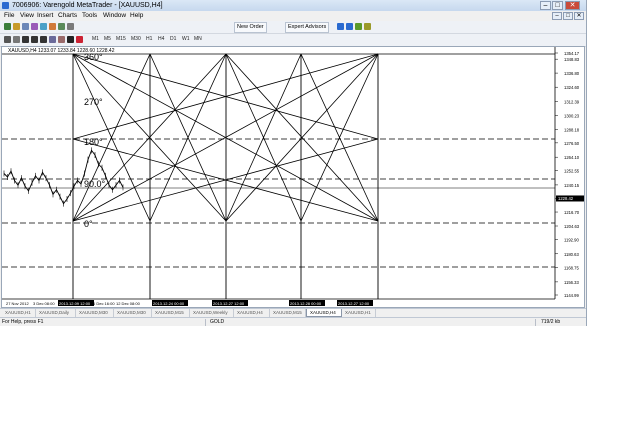 This screenshot has height=433, width=625. What do you see at coordinates (79, 39) in the screenshot?
I see `arrow-tool-icon` at bounding box center [79, 39].